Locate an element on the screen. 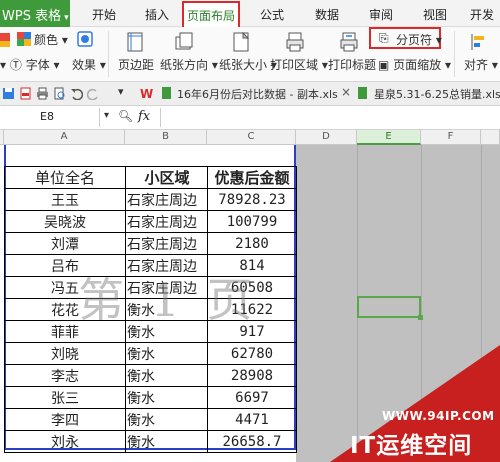  orientation-icon is located at coordinates (184, 42).